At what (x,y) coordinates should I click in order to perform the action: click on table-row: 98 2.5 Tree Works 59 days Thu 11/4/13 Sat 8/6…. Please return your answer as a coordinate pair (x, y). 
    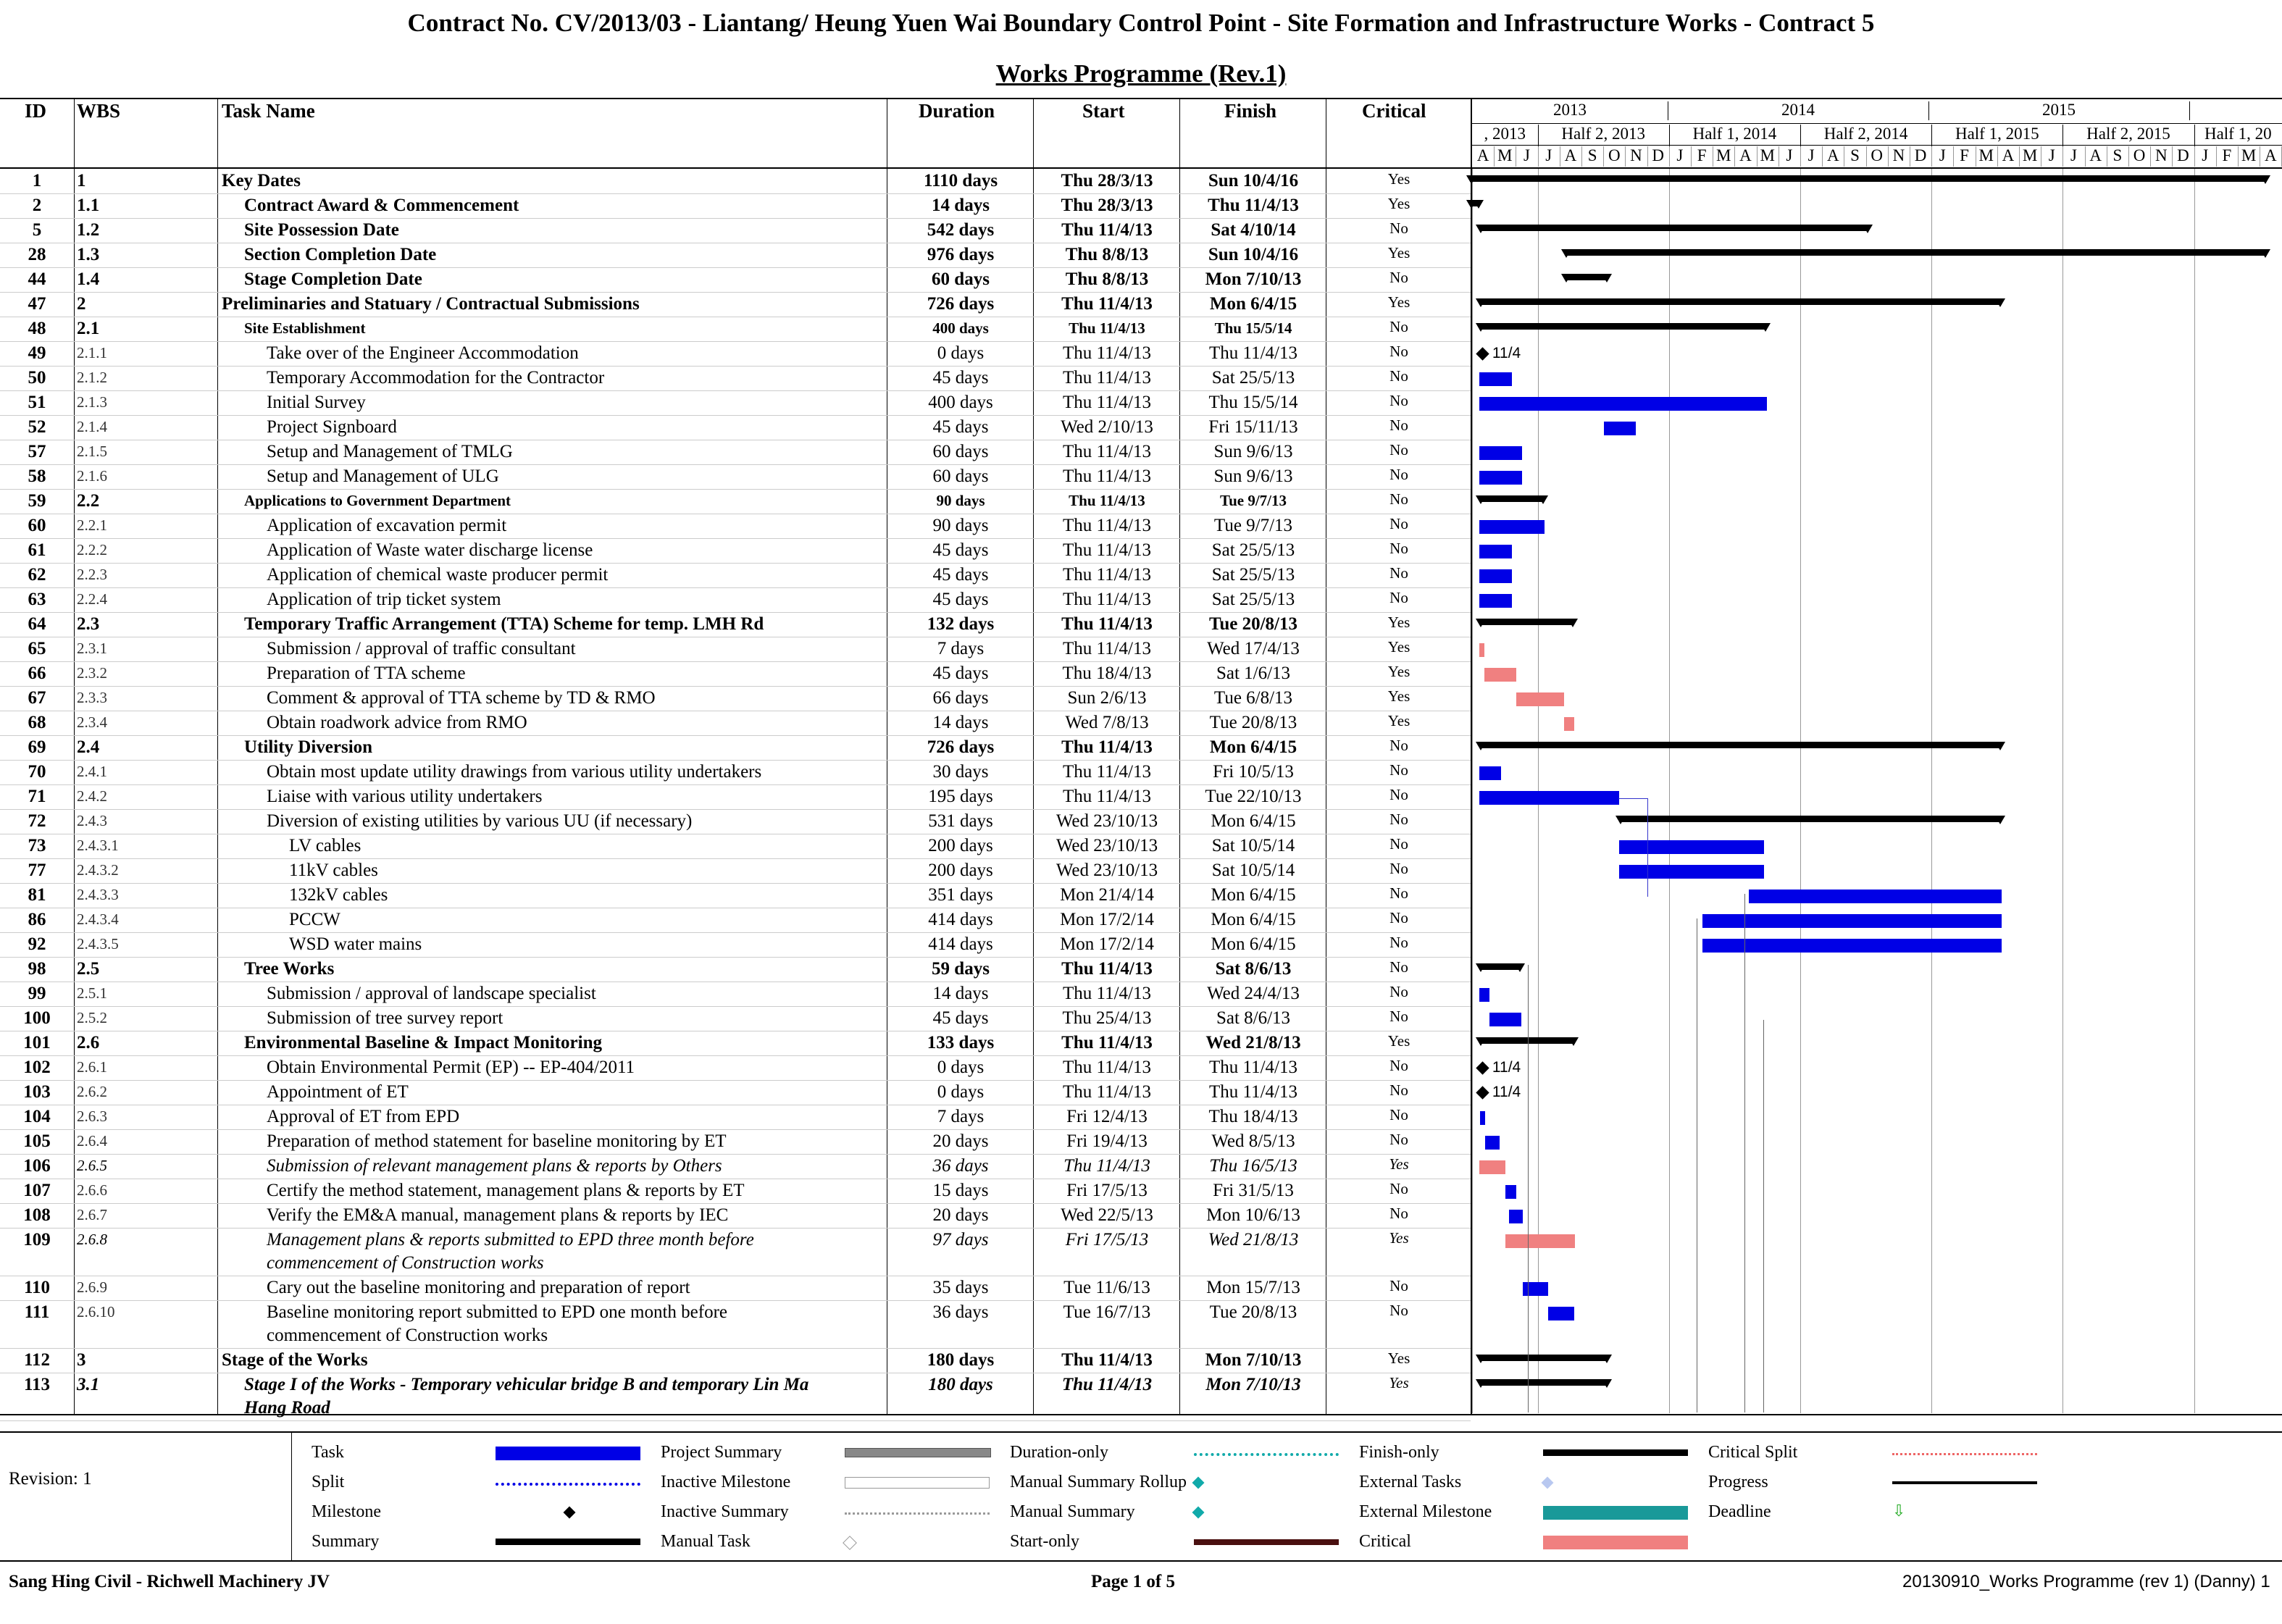
    Looking at the image, I should click on (735, 970).